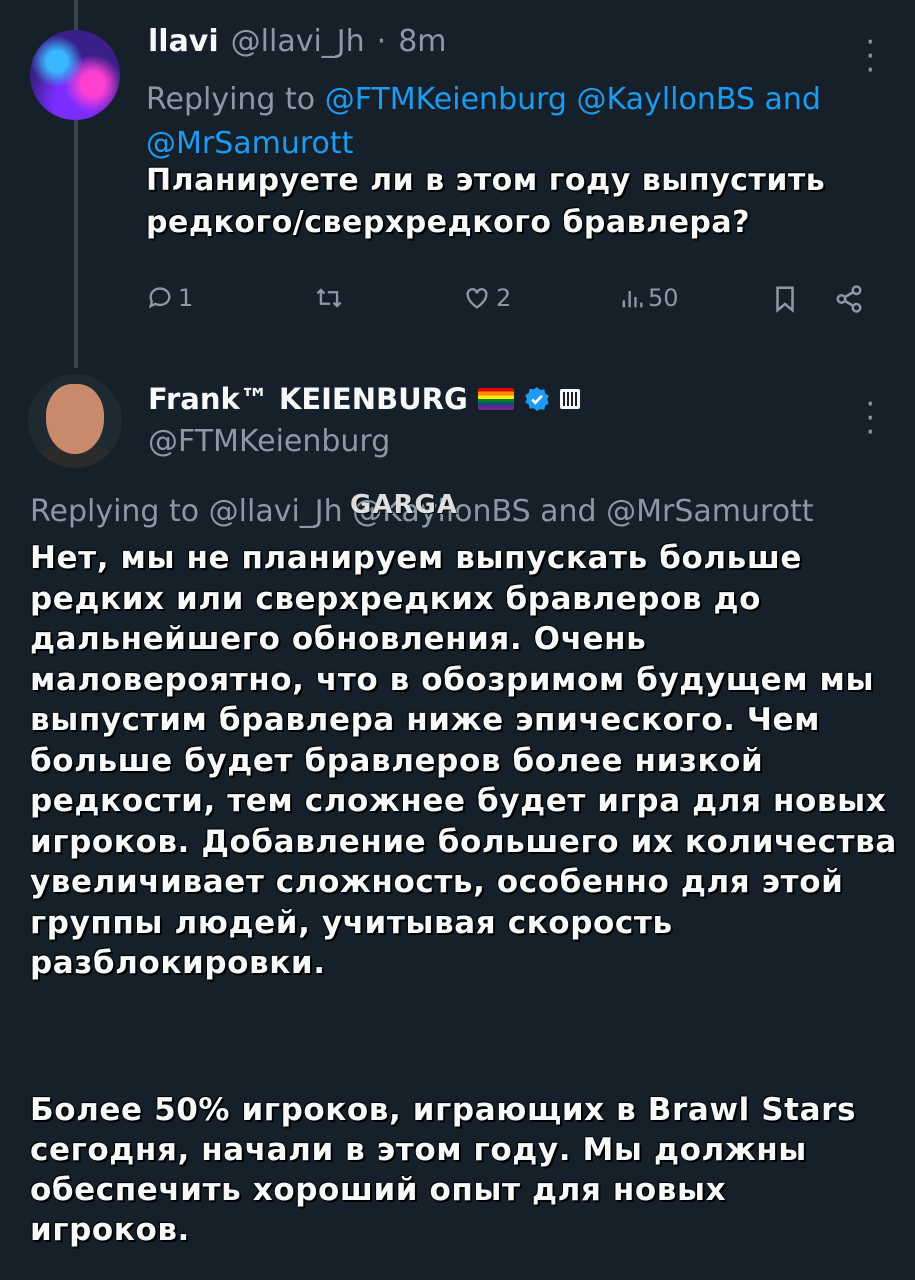 Image resolution: width=915 pixels, height=1280 pixels. Describe the element at coordinates (183, 41) in the screenshot. I see `author-name: llavi` at that location.